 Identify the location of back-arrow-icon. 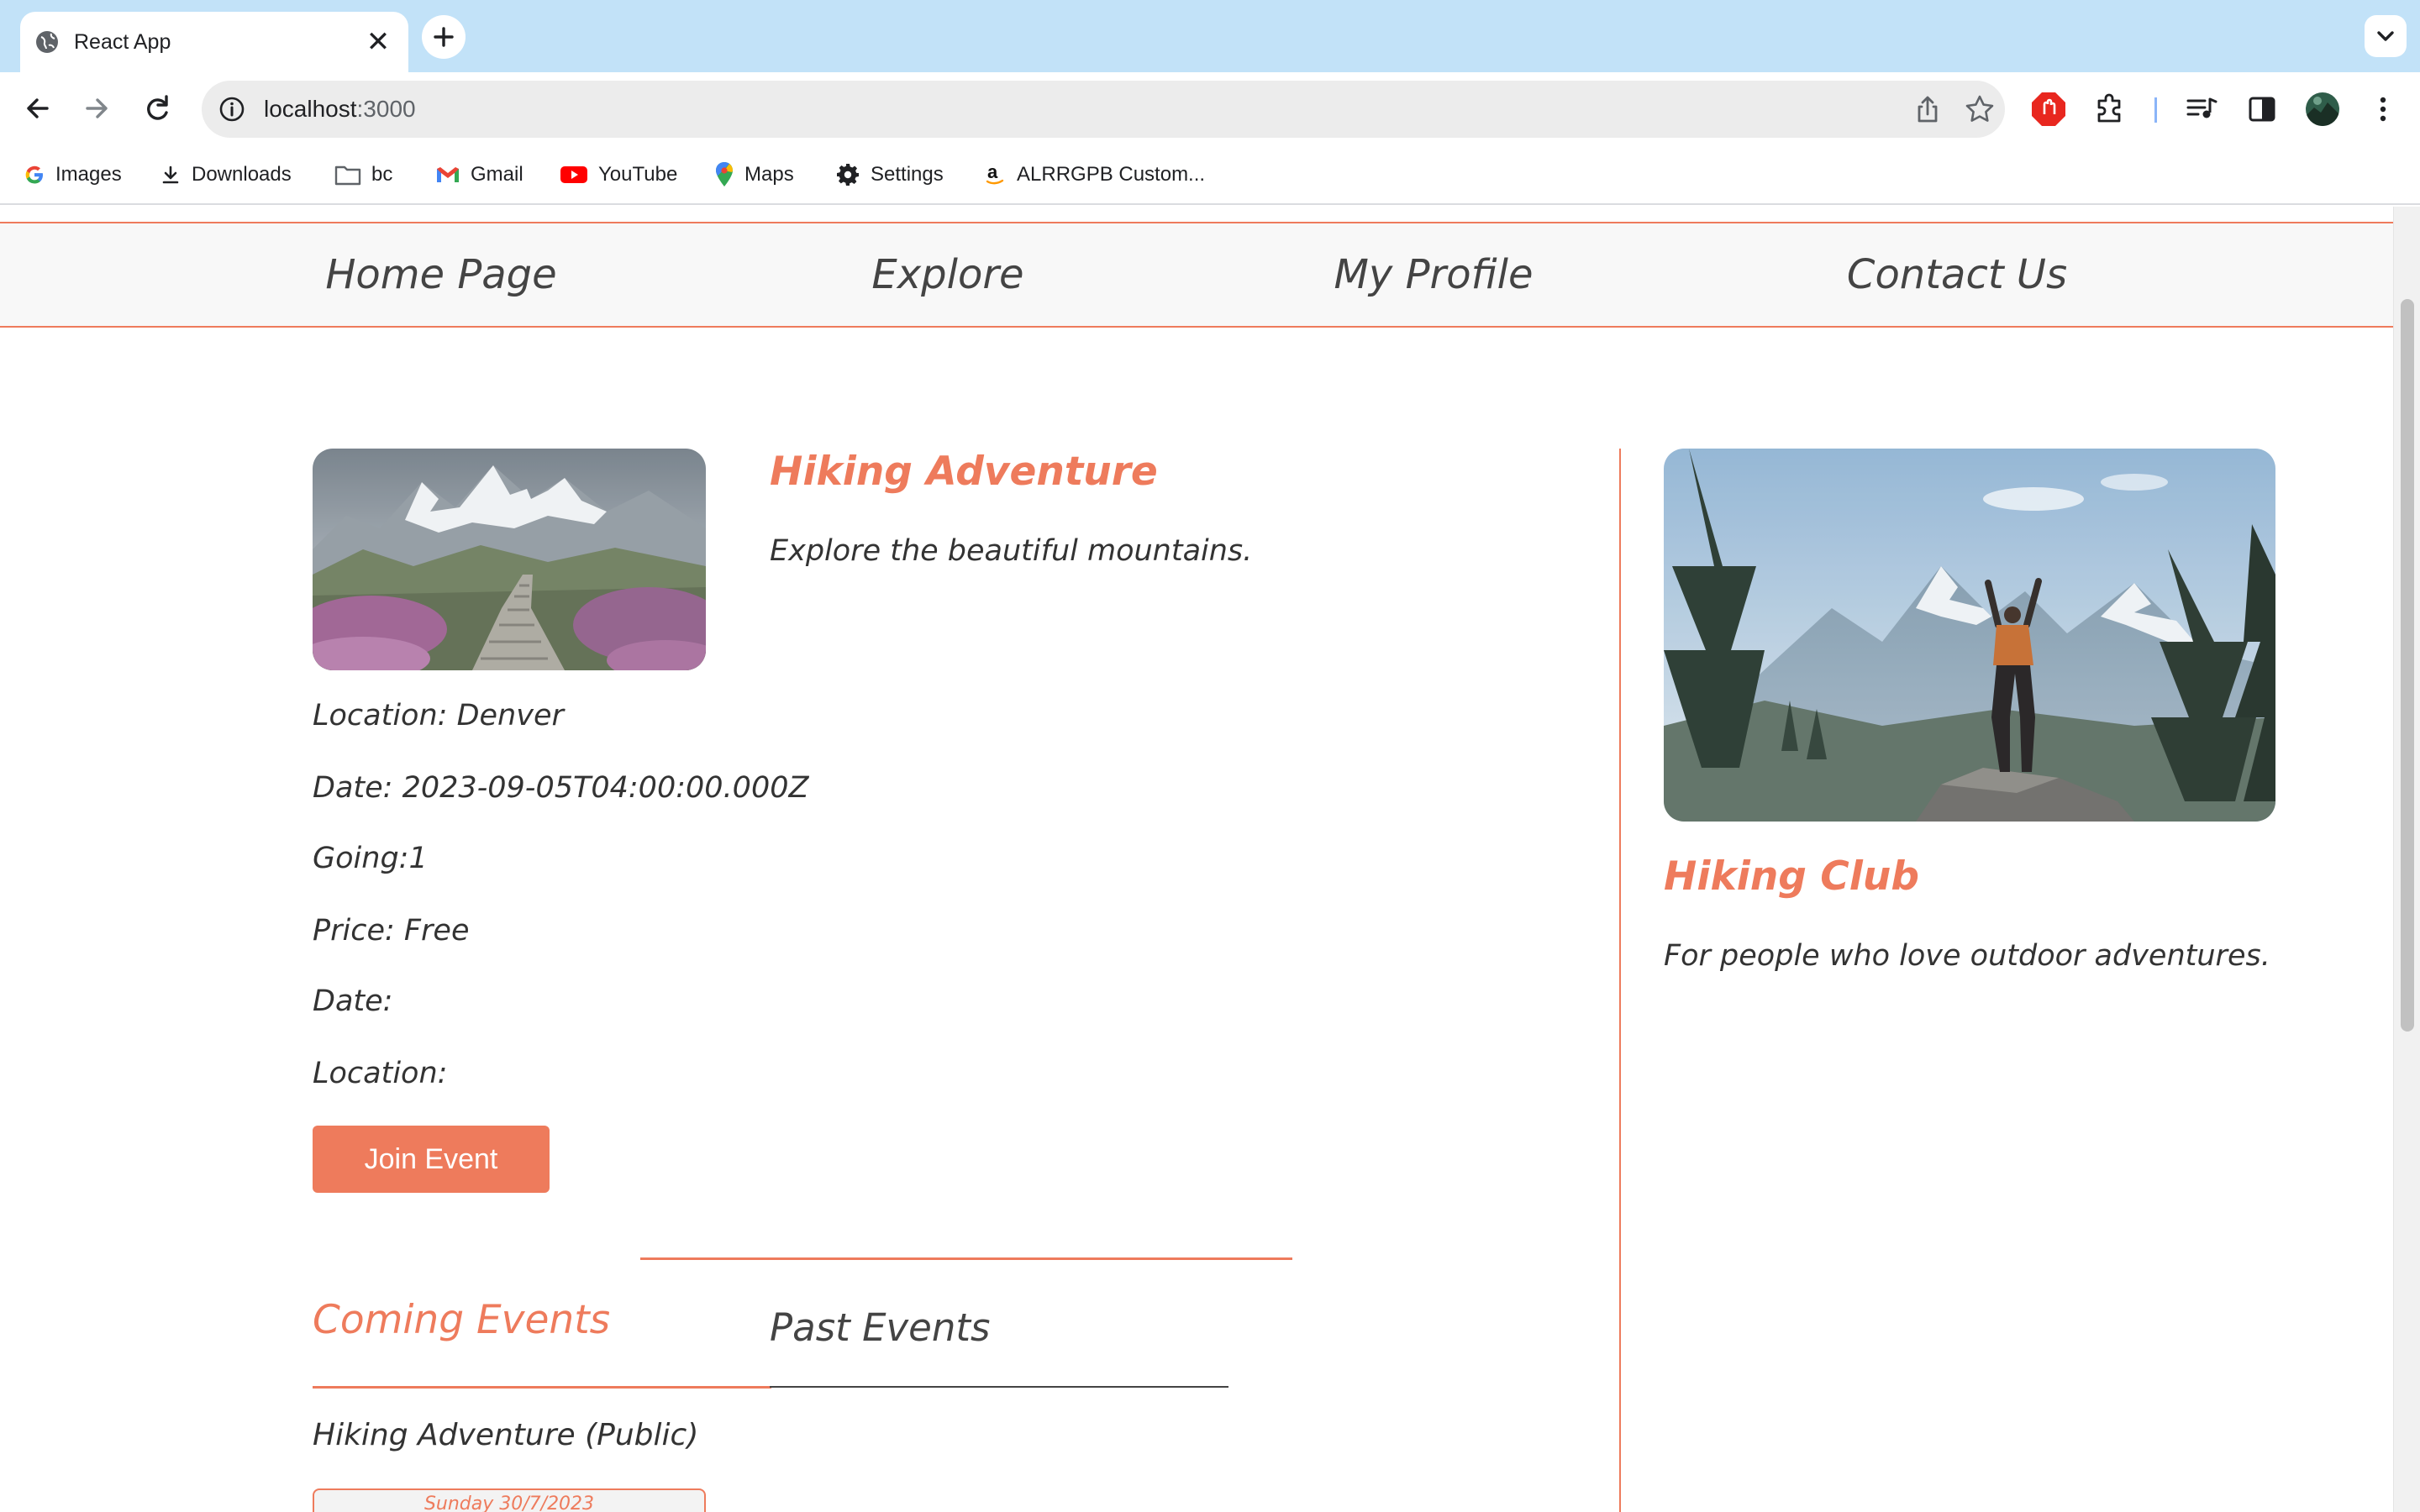
(37, 108).